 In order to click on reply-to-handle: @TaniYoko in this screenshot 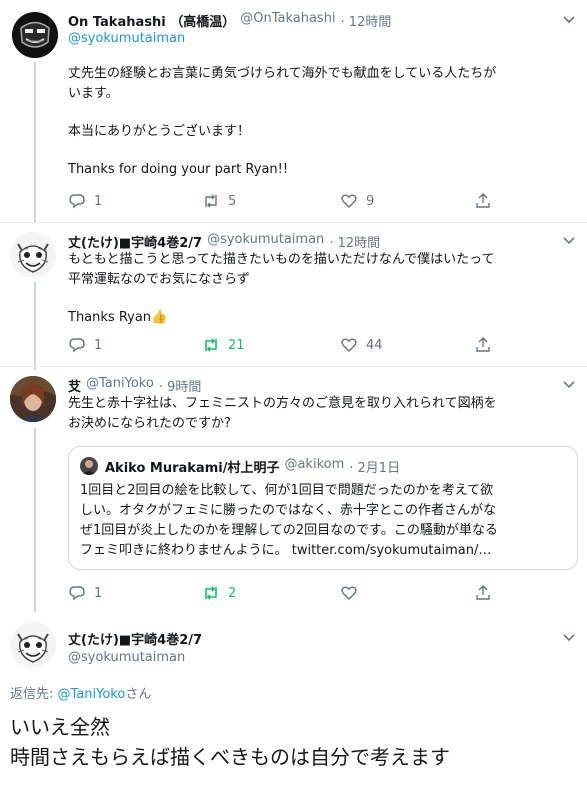, I will do `click(92, 694)`.